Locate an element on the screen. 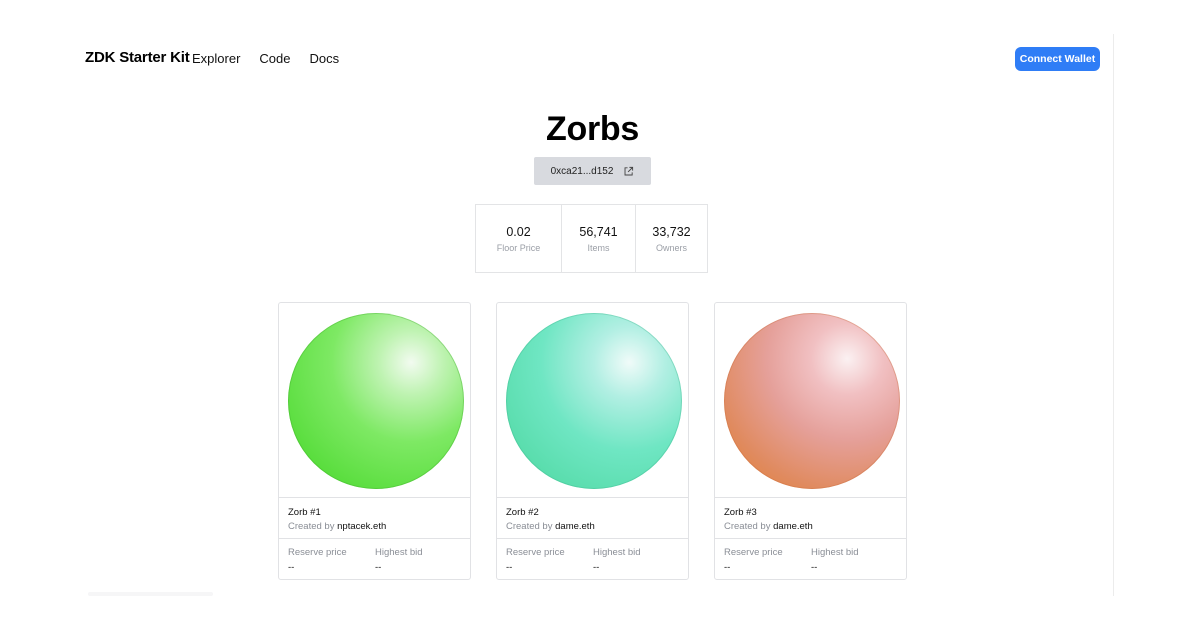 Image resolution: width=1201 pixels, height=631 pixels. nft-info: Zorb #3 Created by dame.eth is located at coordinates (810, 518).